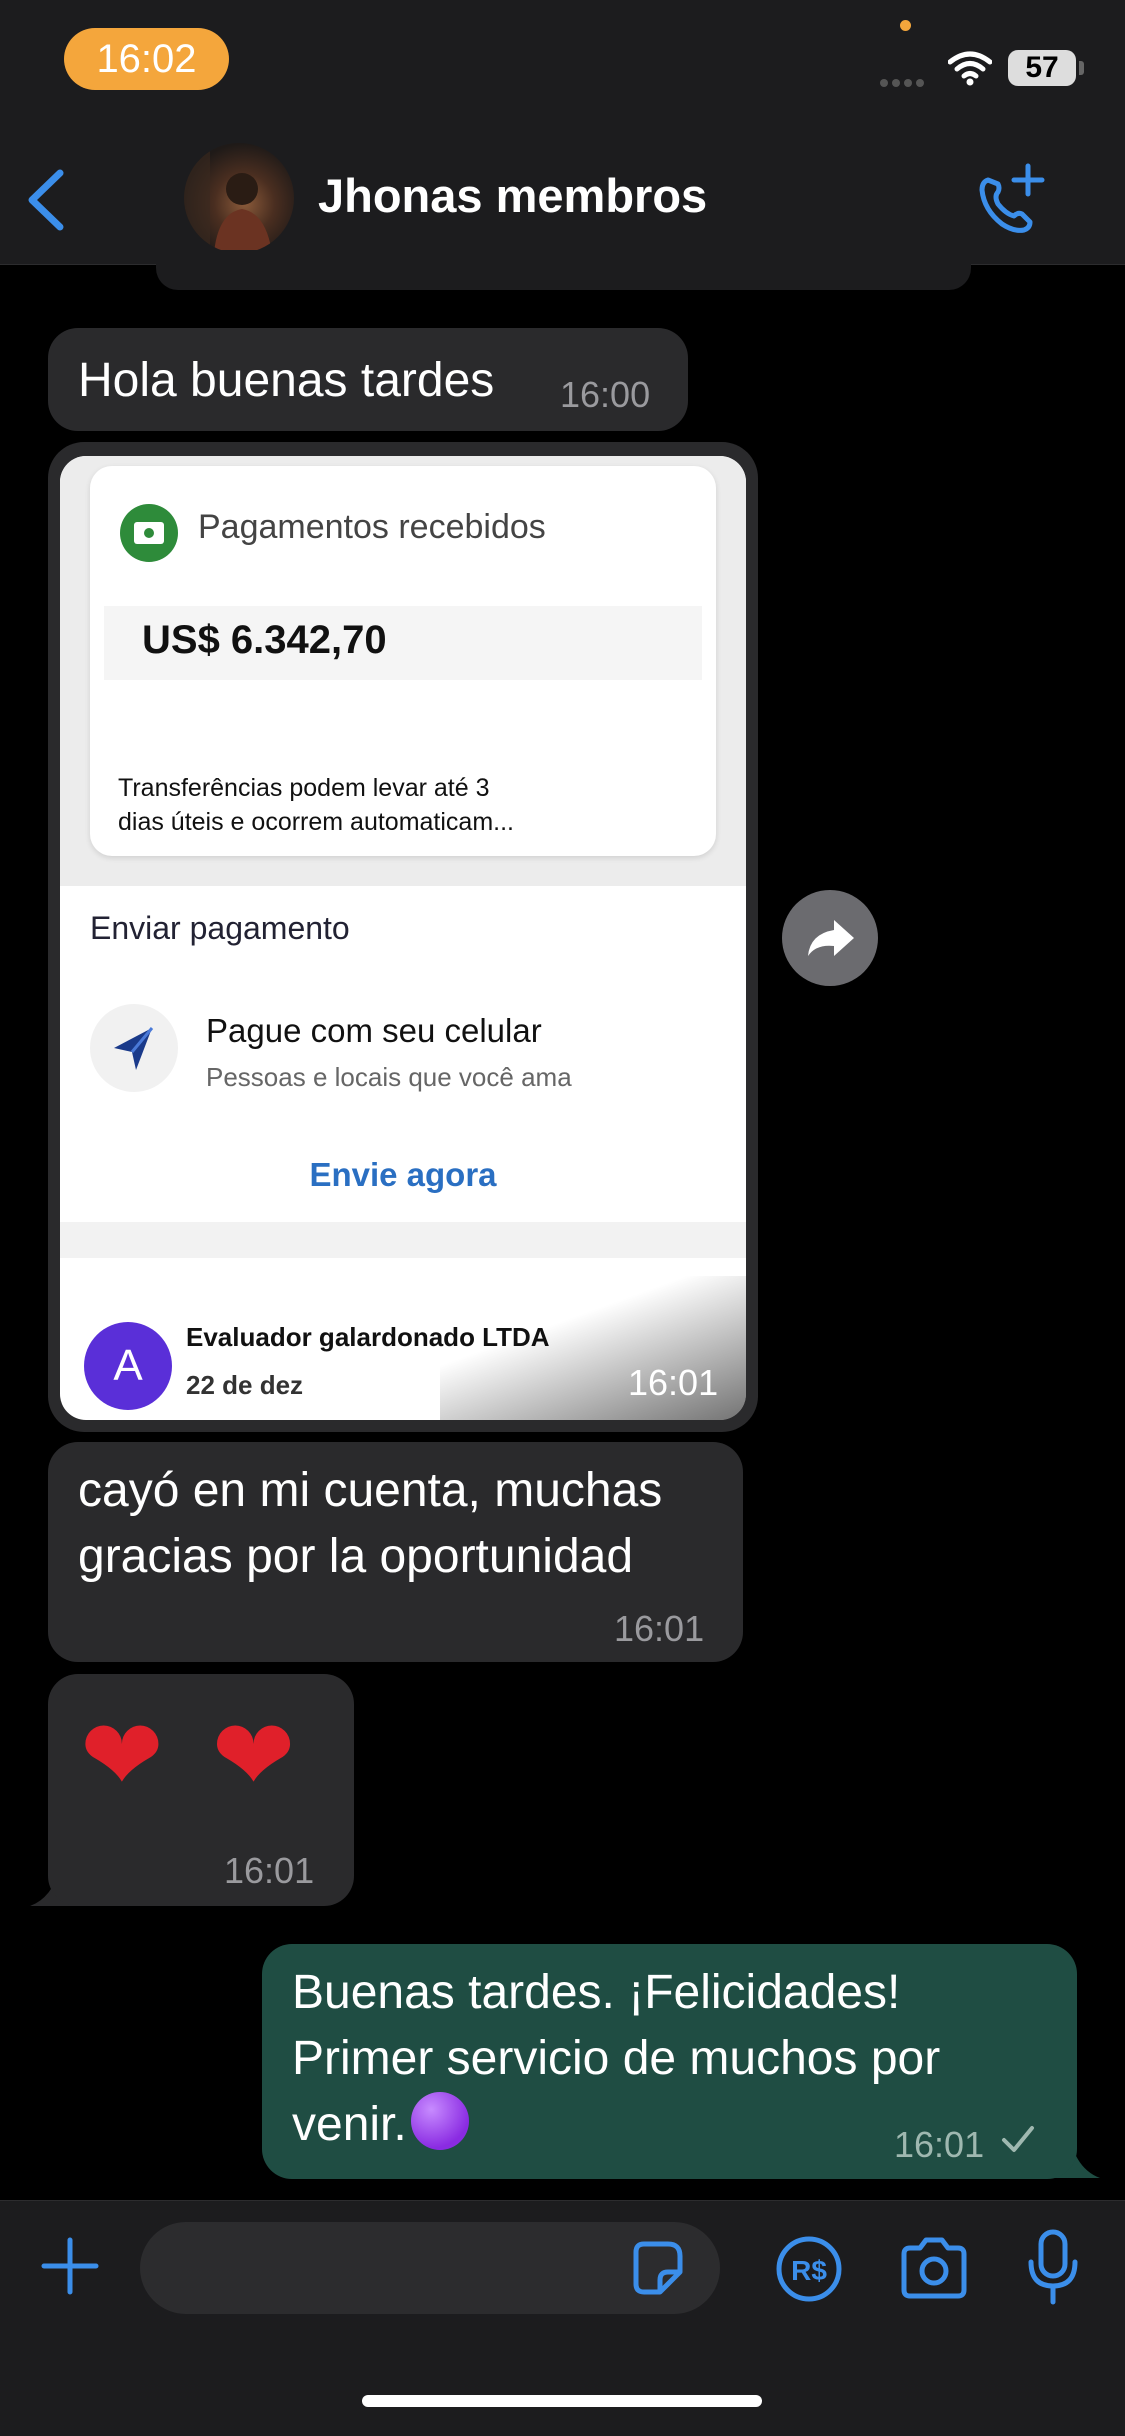 This screenshot has width=1125, height=2436. Describe the element at coordinates (439, 2121) in the screenshot. I see `purple-circle-emoji` at that location.